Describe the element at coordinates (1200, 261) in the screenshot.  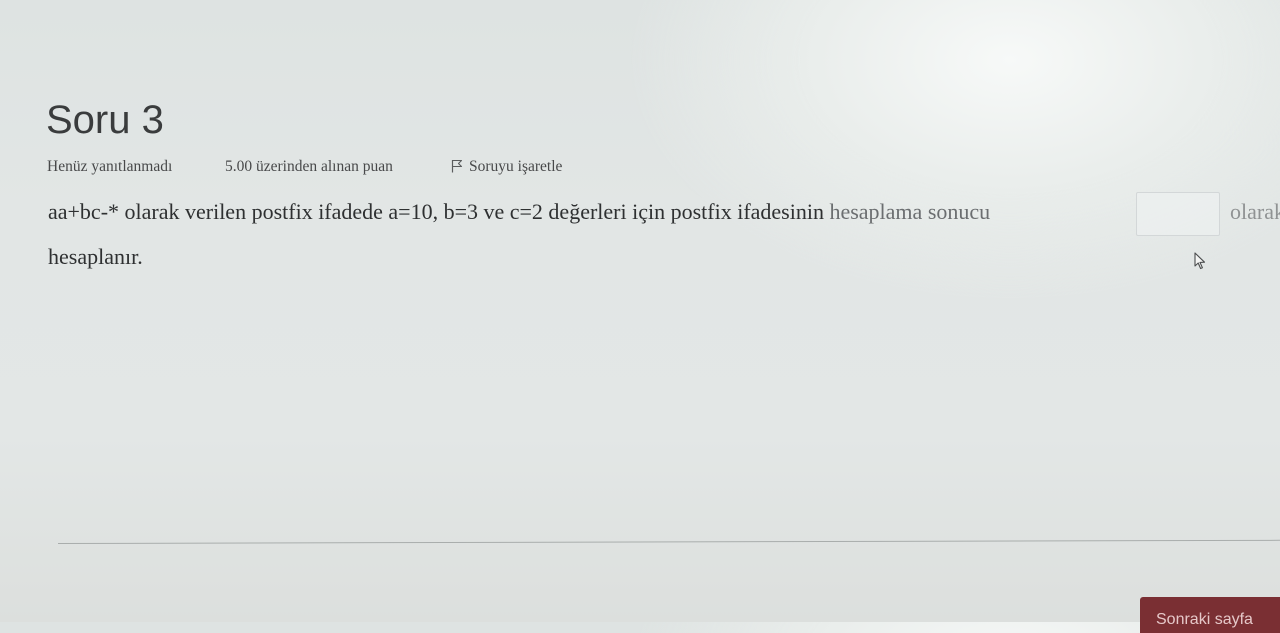
I see `mouse-pointer-icon` at that location.